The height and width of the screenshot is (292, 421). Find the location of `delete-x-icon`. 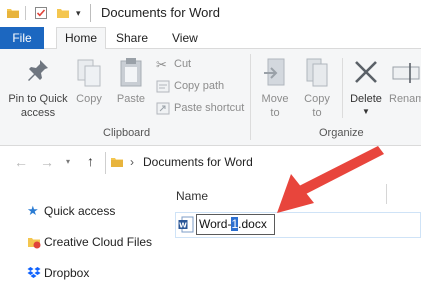

delete-x-icon is located at coordinates (366, 72).